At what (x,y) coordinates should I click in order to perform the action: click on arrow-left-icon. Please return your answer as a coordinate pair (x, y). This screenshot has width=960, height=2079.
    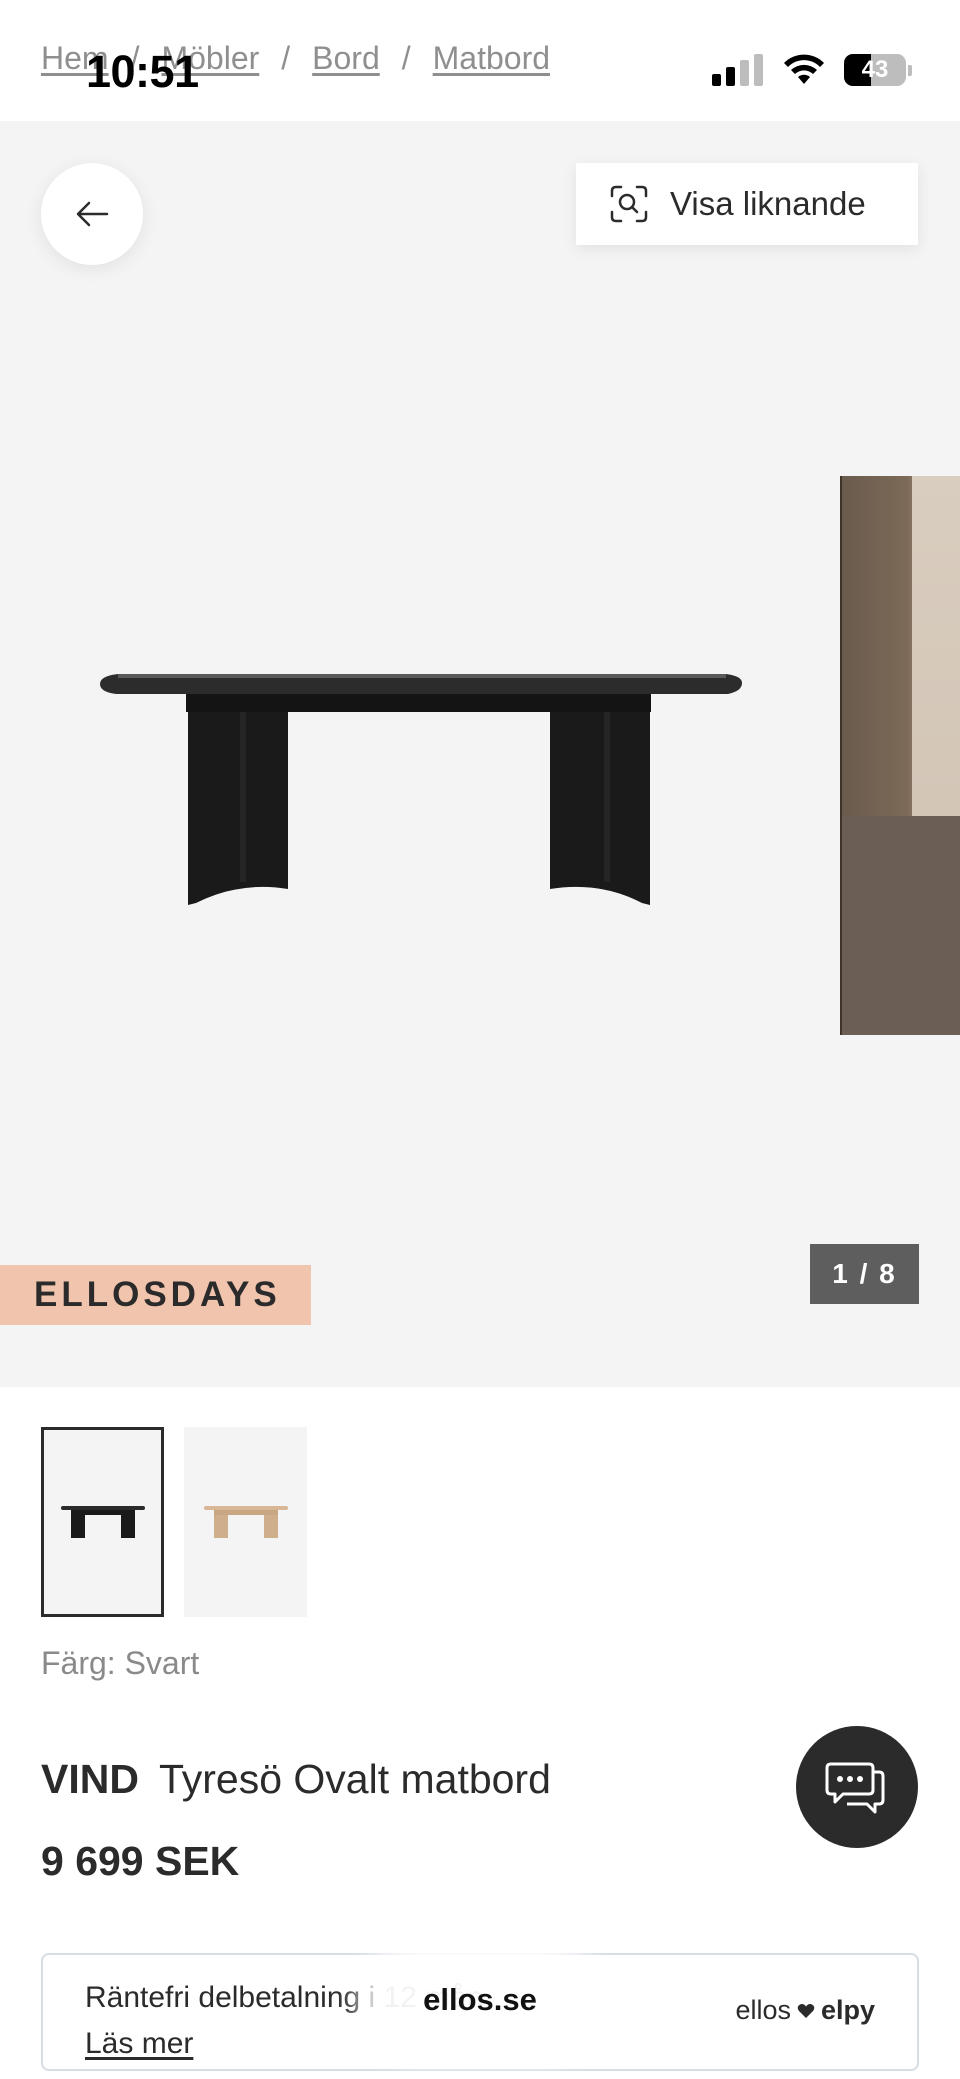
    Looking at the image, I should click on (92, 214).